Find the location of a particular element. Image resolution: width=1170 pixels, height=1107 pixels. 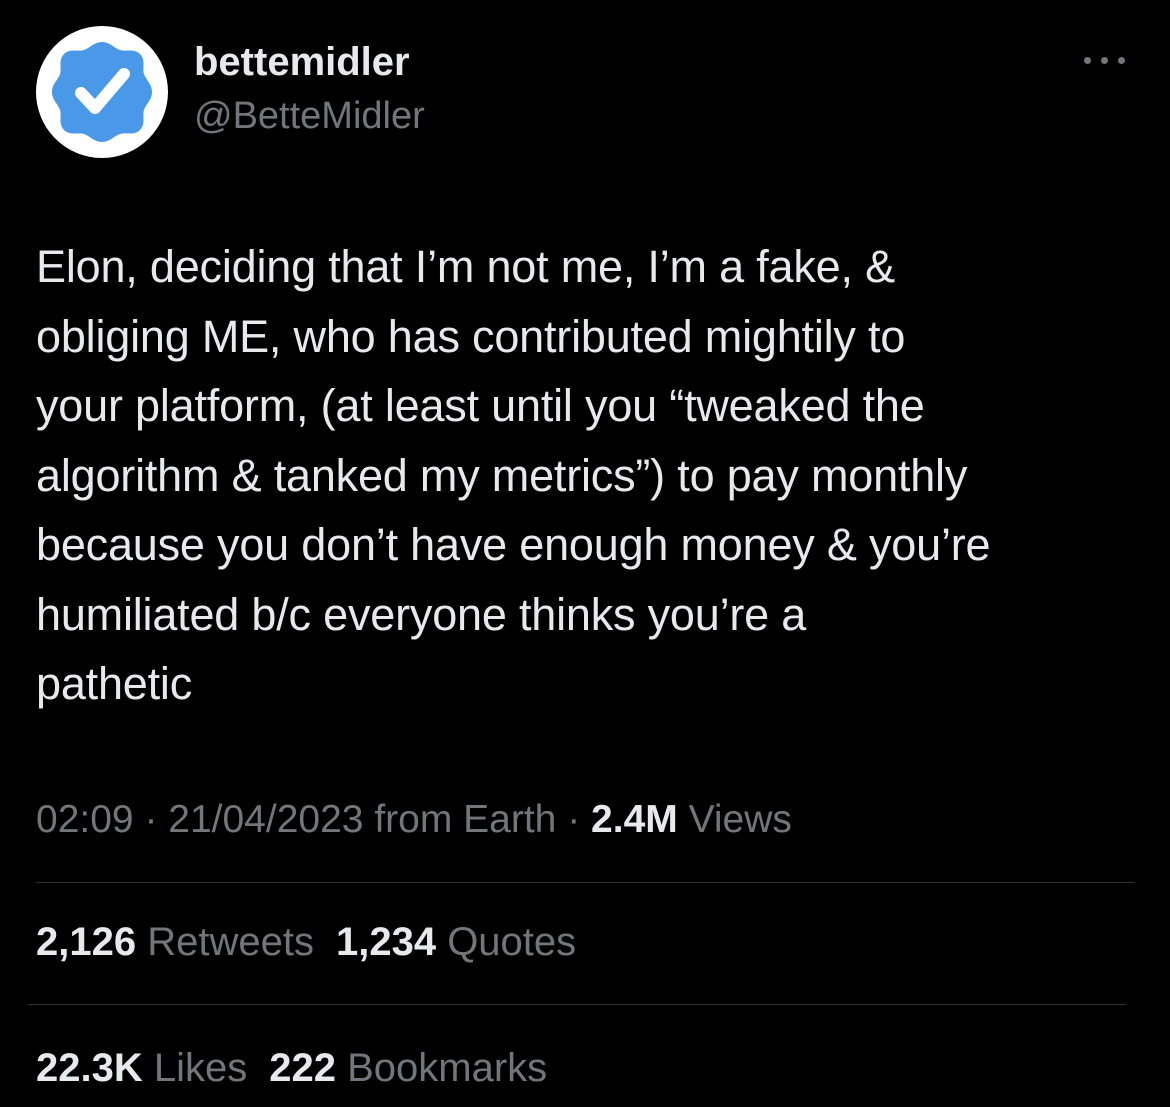

author-names: bettemidler @BetteMidler is located at coordinates (309, 90).